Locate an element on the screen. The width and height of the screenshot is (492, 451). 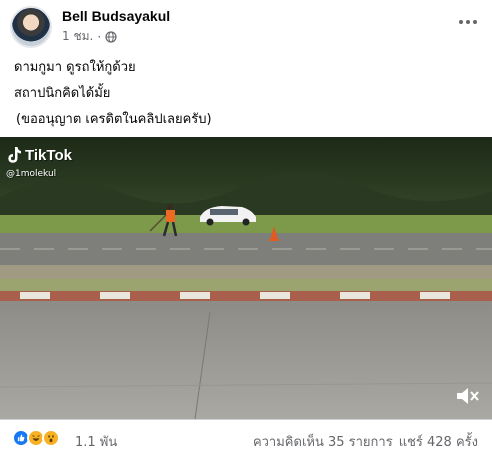
avatar is located at coordinates (31, 27).